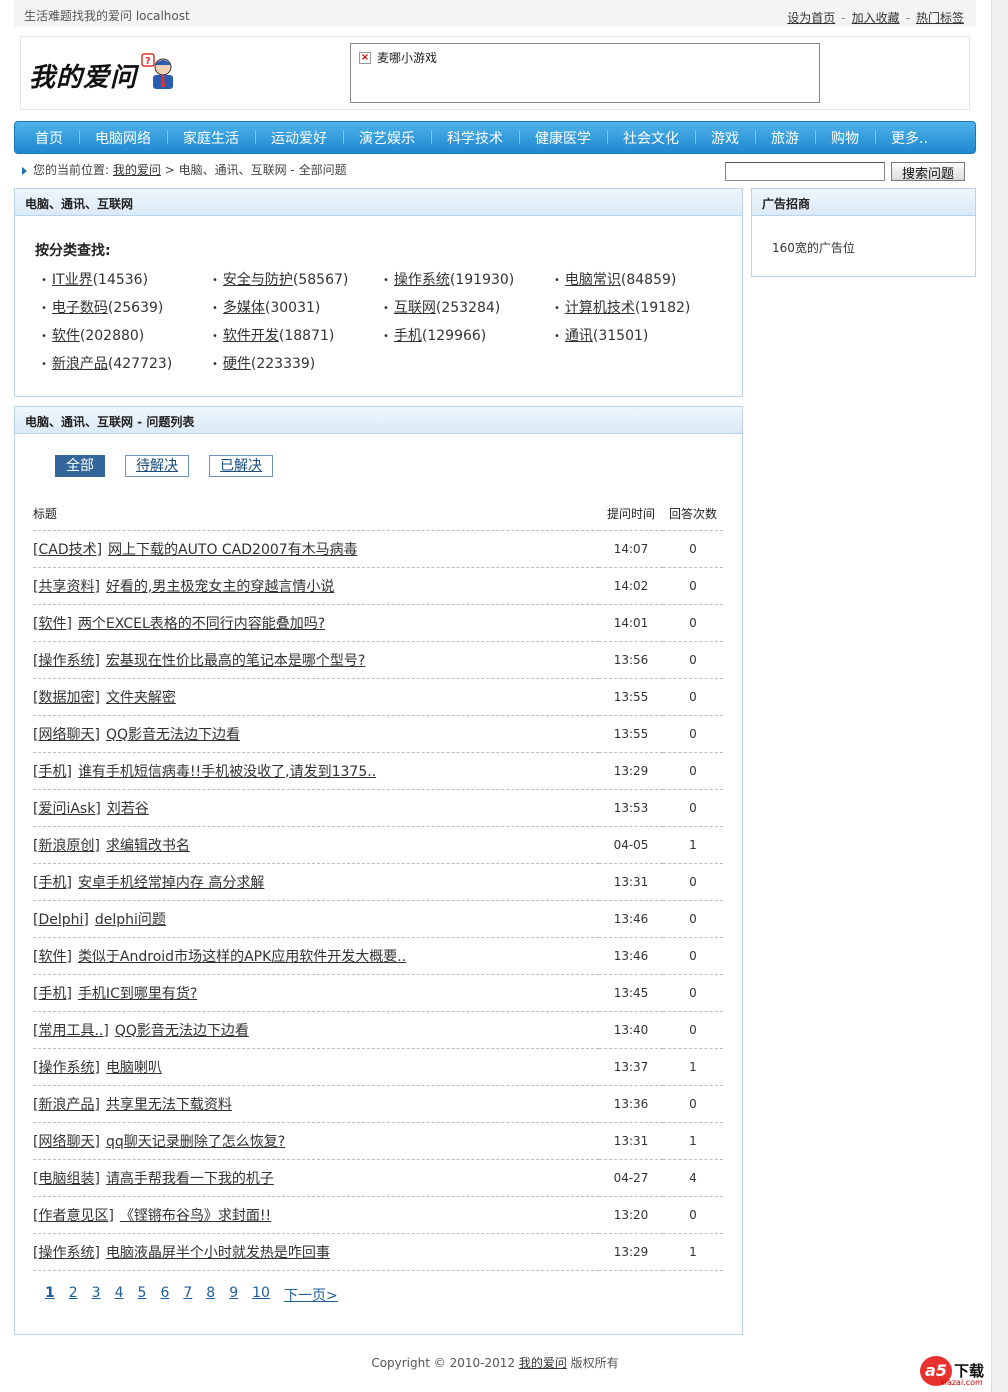 Image resolution: width=1008 pixels, height=1392 pixels. I want to click on next-page-link: 下一页>, so click(311, 1295).